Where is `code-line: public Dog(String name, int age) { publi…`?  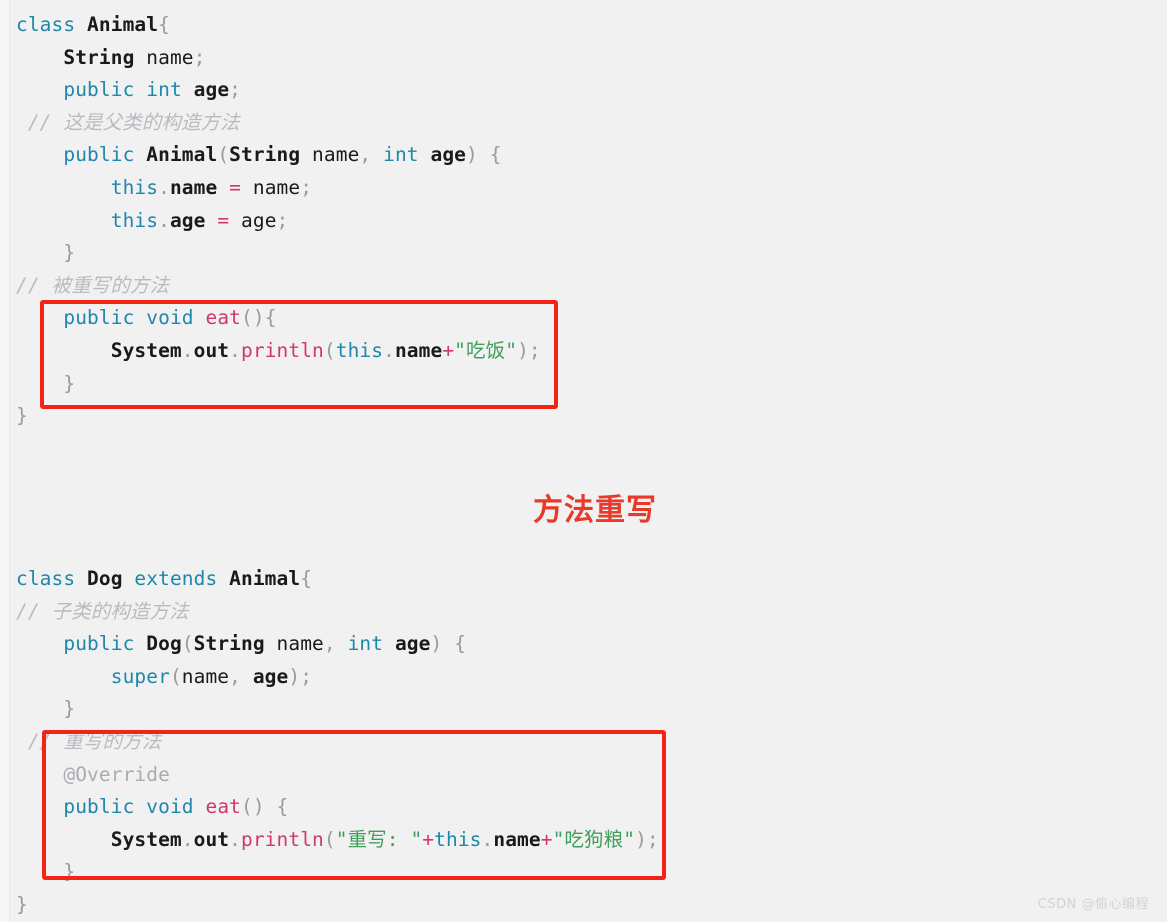
code-line: public Dog(String name, int age) { publi… is located at coordinates (265, 644).